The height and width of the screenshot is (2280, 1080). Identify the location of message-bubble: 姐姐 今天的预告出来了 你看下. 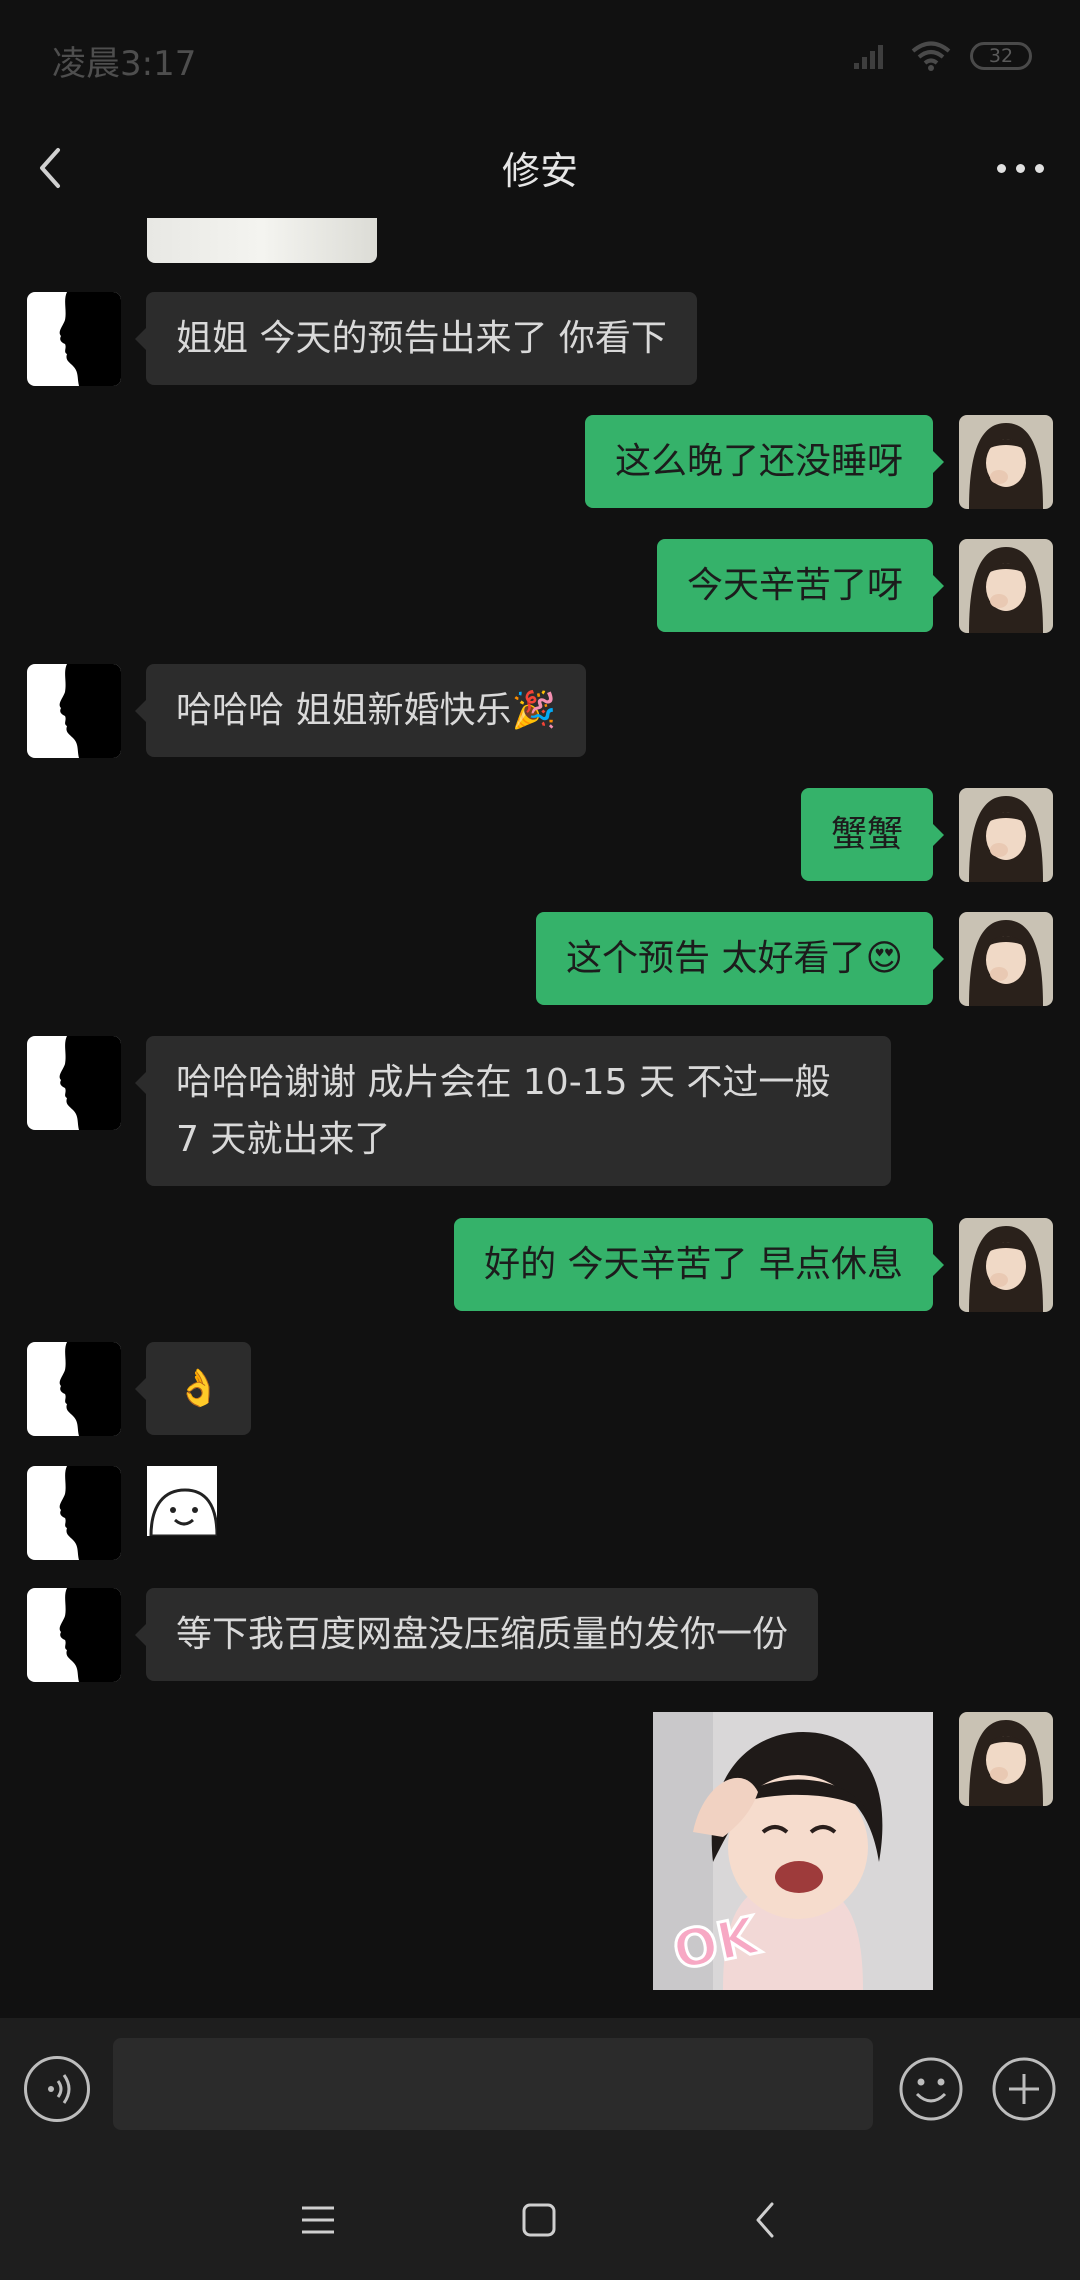
(416, 338).